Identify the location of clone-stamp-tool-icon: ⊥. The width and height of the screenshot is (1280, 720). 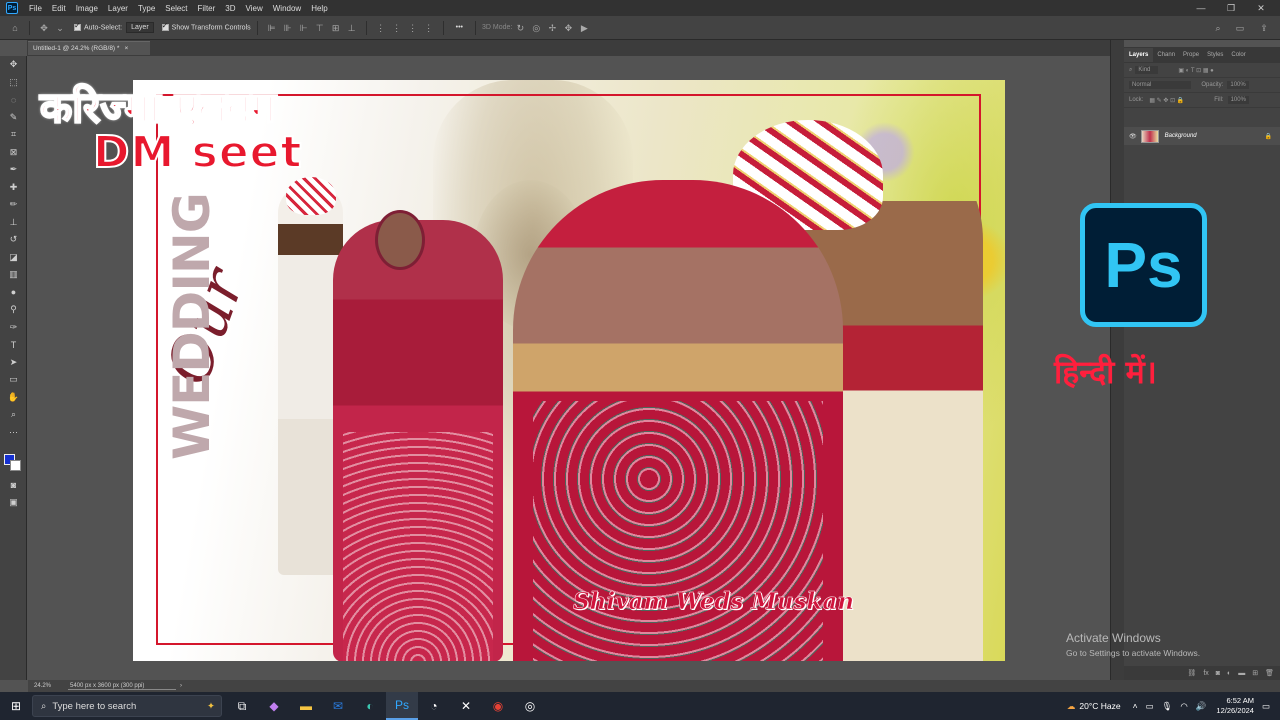
(13, 223).